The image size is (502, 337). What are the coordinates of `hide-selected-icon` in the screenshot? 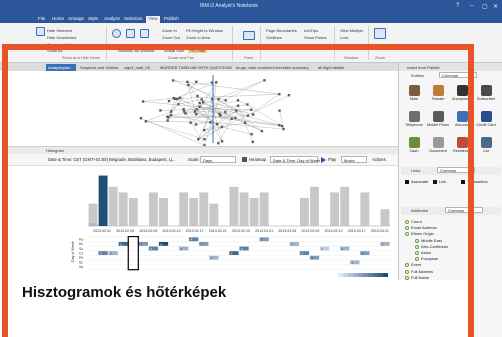 It's located at (40, 31).